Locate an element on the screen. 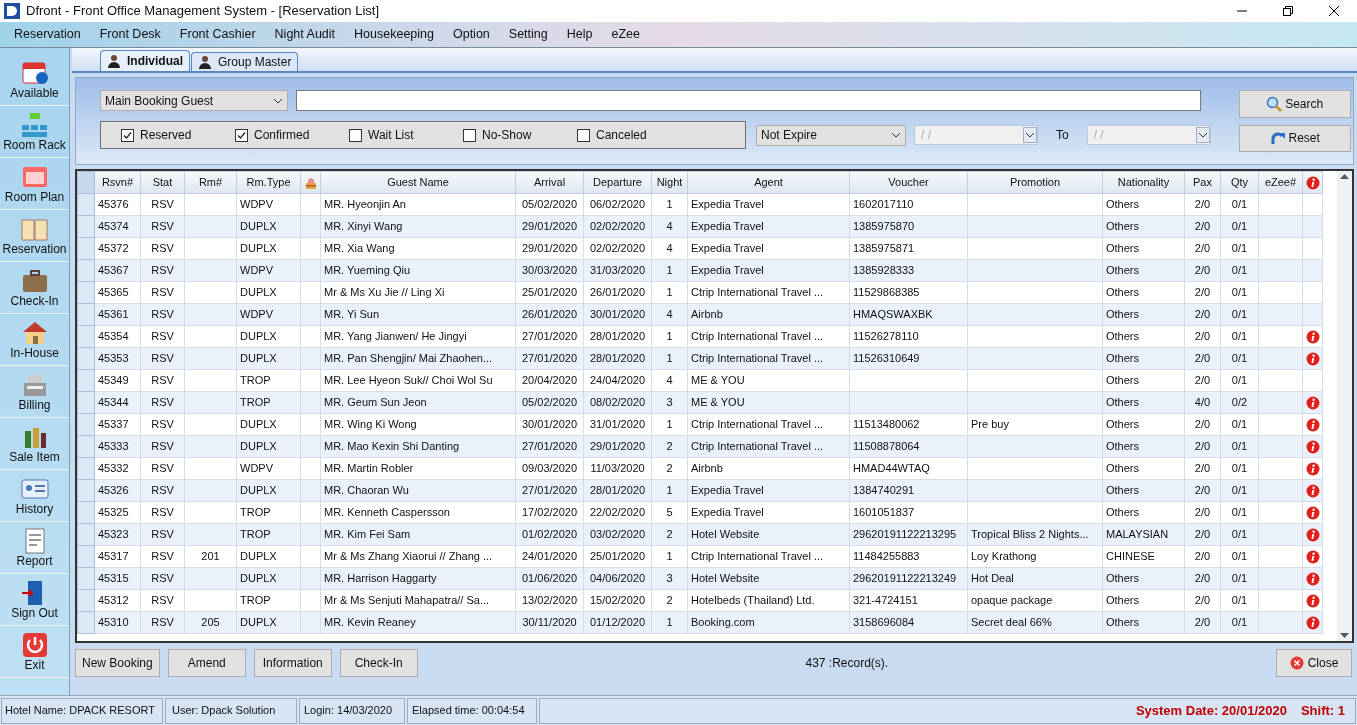 This screenshot has height=725, width=1357. sidebar-item: Billing is located at coordinates (34, 392).